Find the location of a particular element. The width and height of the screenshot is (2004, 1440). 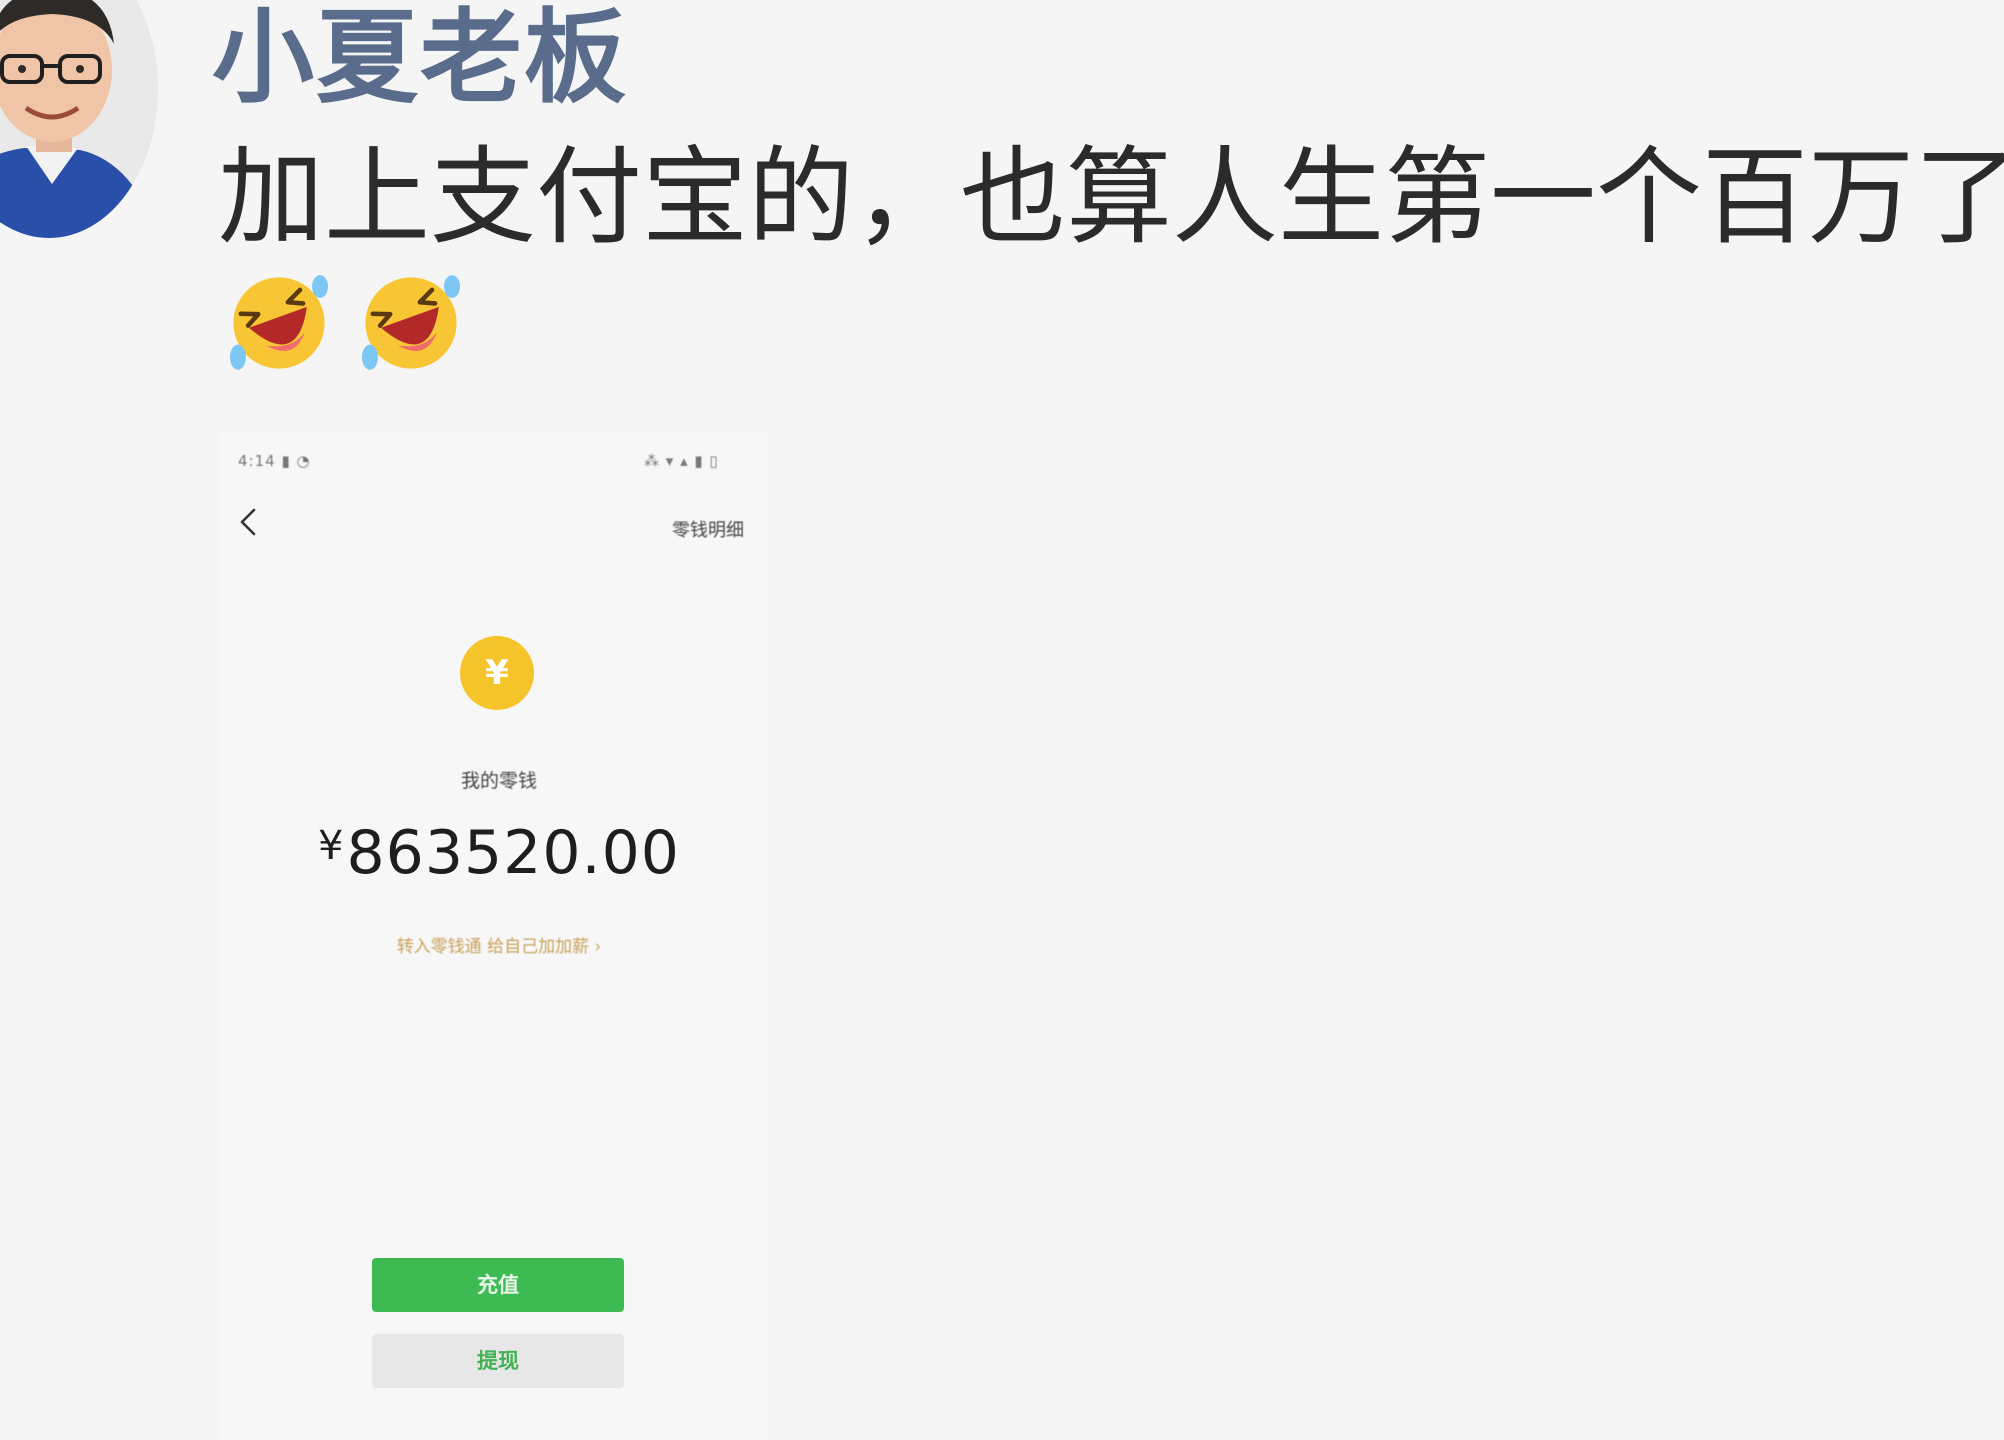

balance-value: 863520.00 is located at coordinates (513, 853).